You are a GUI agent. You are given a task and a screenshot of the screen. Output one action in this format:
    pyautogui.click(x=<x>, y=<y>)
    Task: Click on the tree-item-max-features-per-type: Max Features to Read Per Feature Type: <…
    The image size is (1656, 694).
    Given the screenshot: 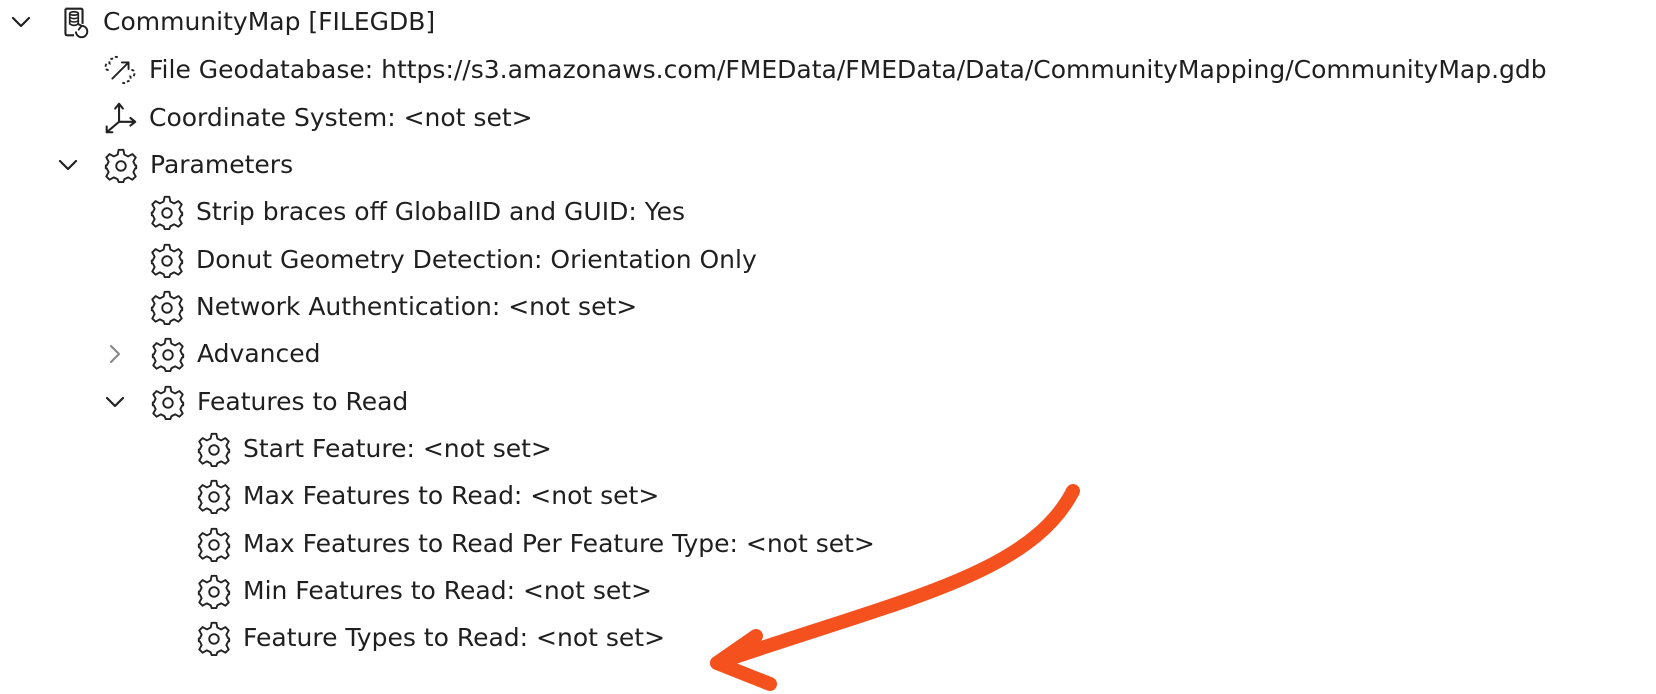 What is the action you would take?
    pyautogui.click(x=534, y=544)
    